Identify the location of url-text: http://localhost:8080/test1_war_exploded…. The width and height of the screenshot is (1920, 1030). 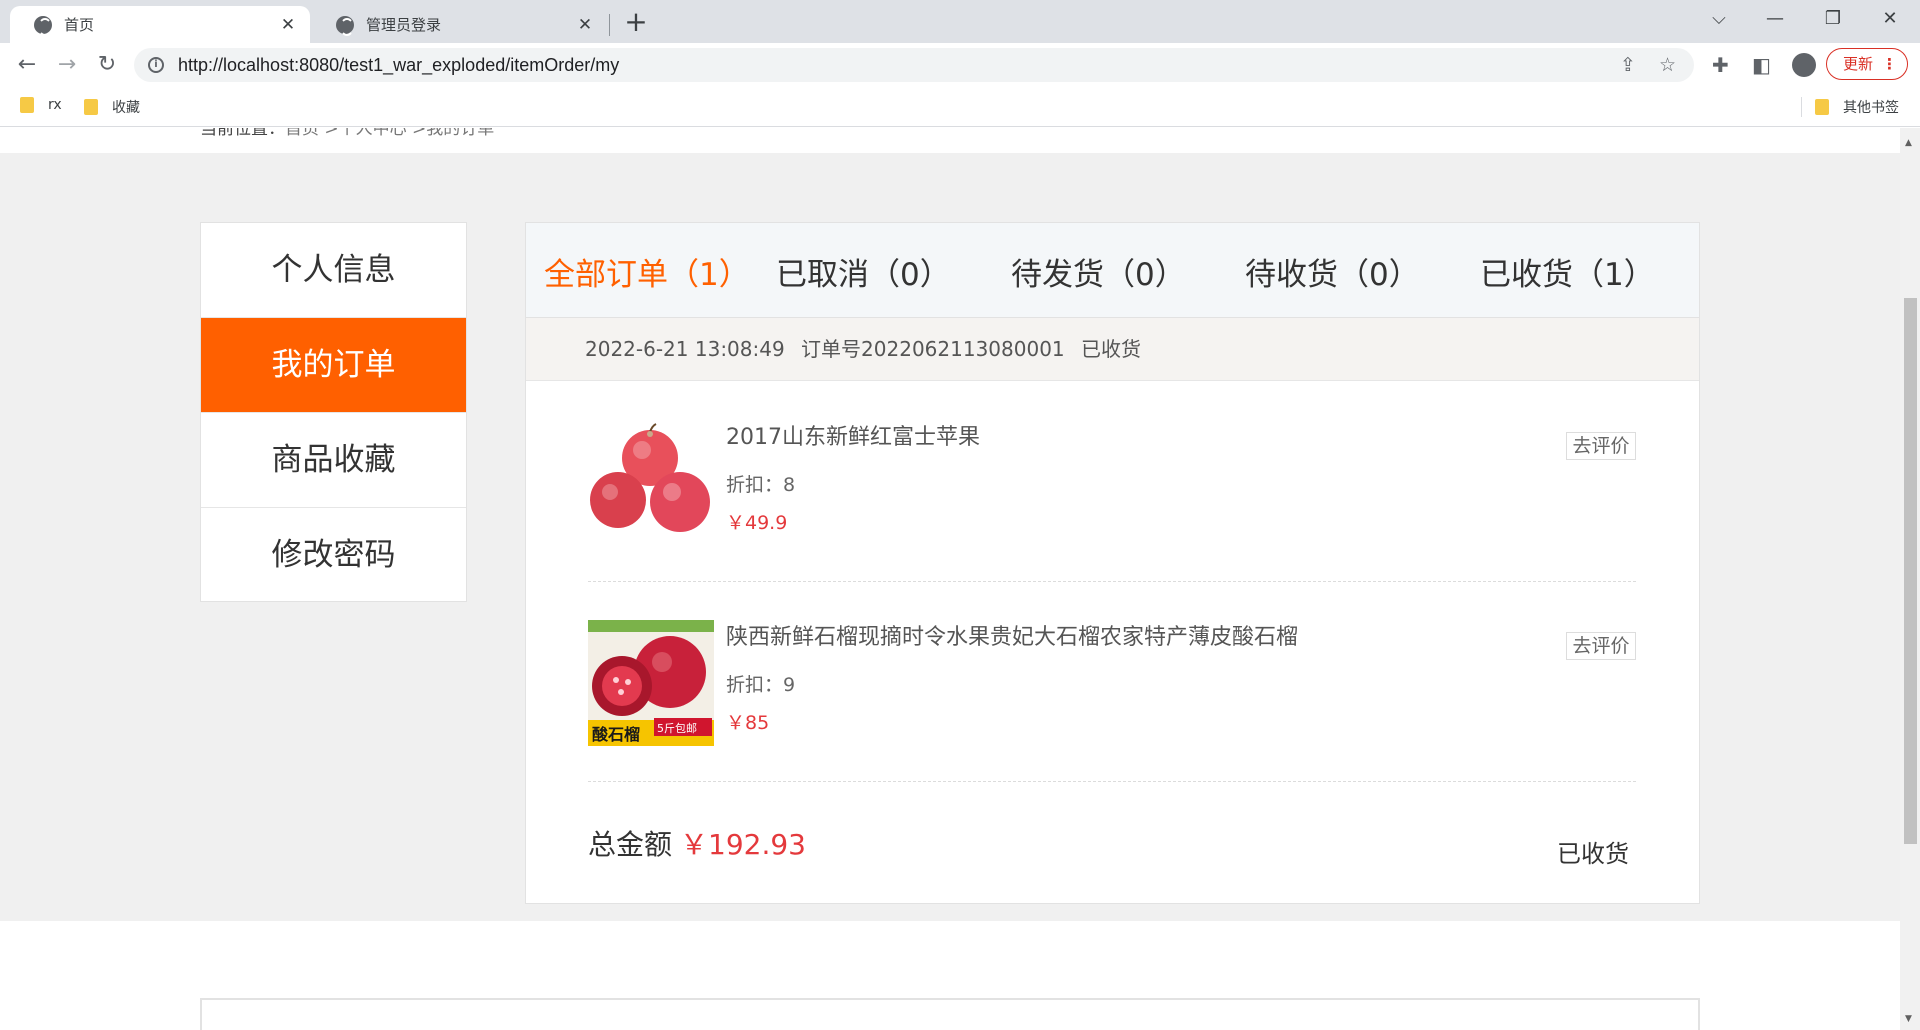
(398, 65).